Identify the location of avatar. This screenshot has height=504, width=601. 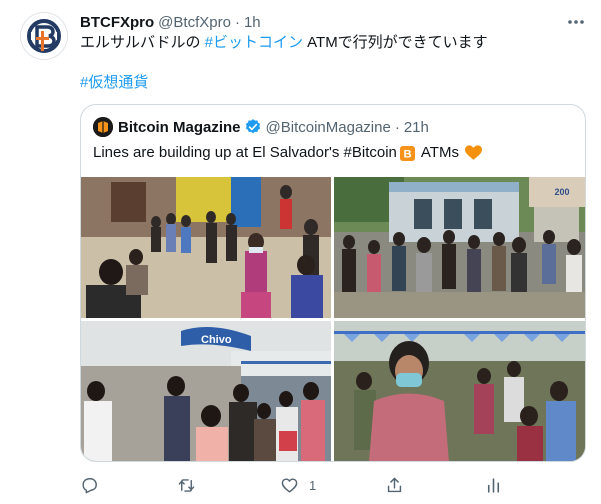
(44, 36).